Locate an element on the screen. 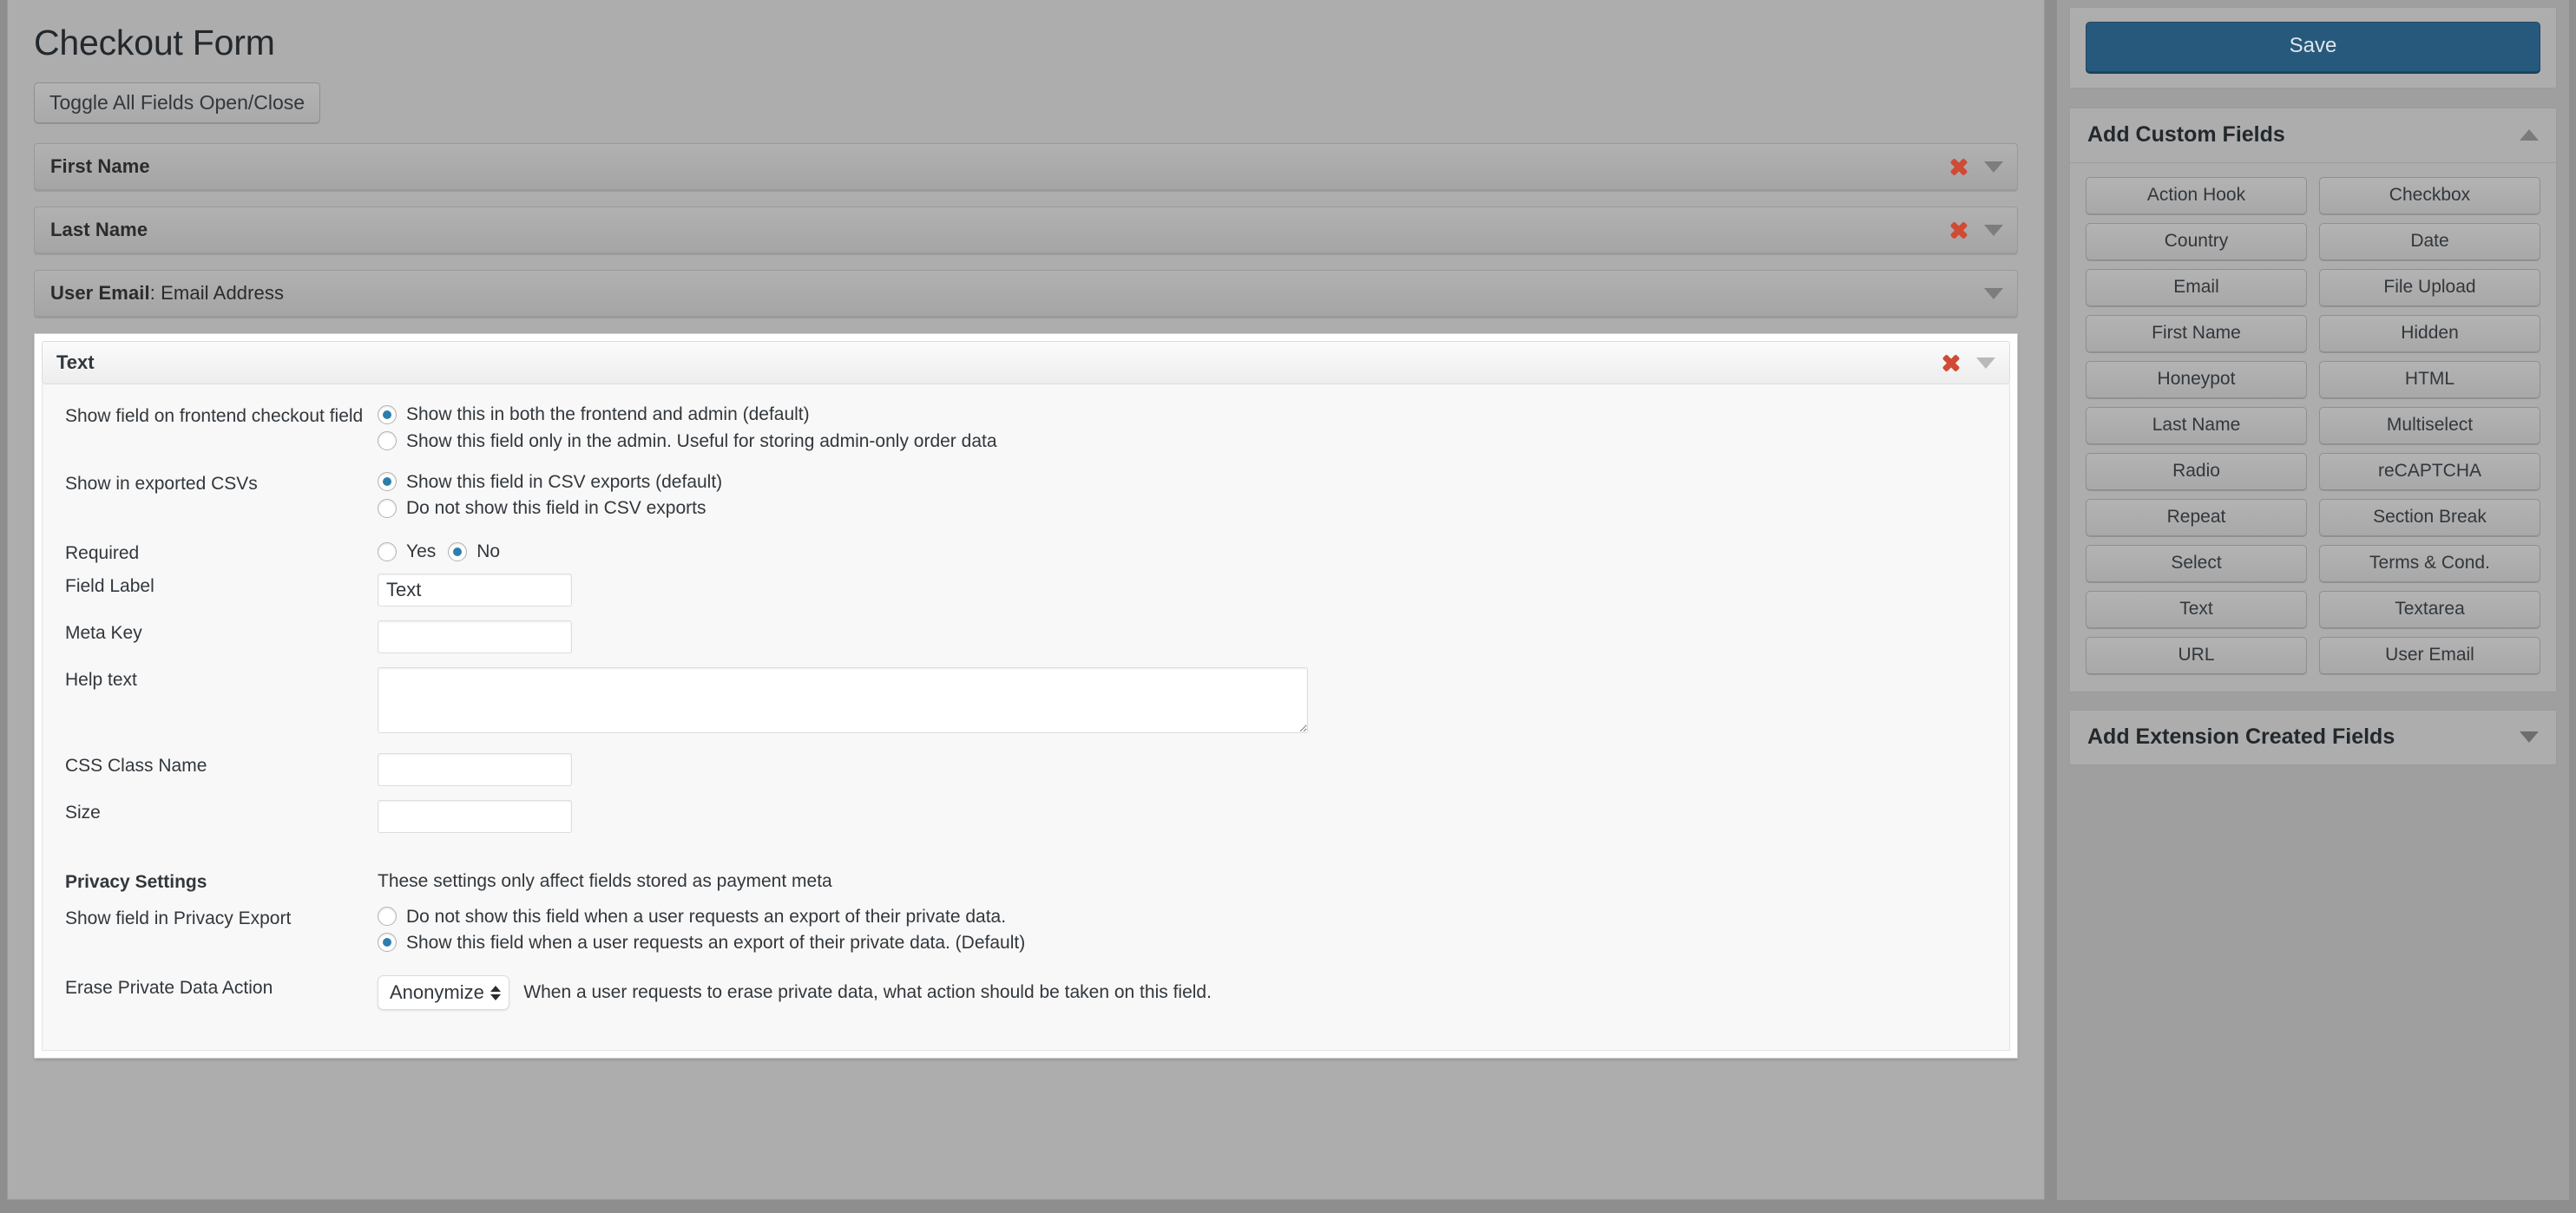 This screenshot has height=1213, width=2576. toggle-all-fields-button: Toggle All Fields Open/Close is located at coordinates (178, 103).